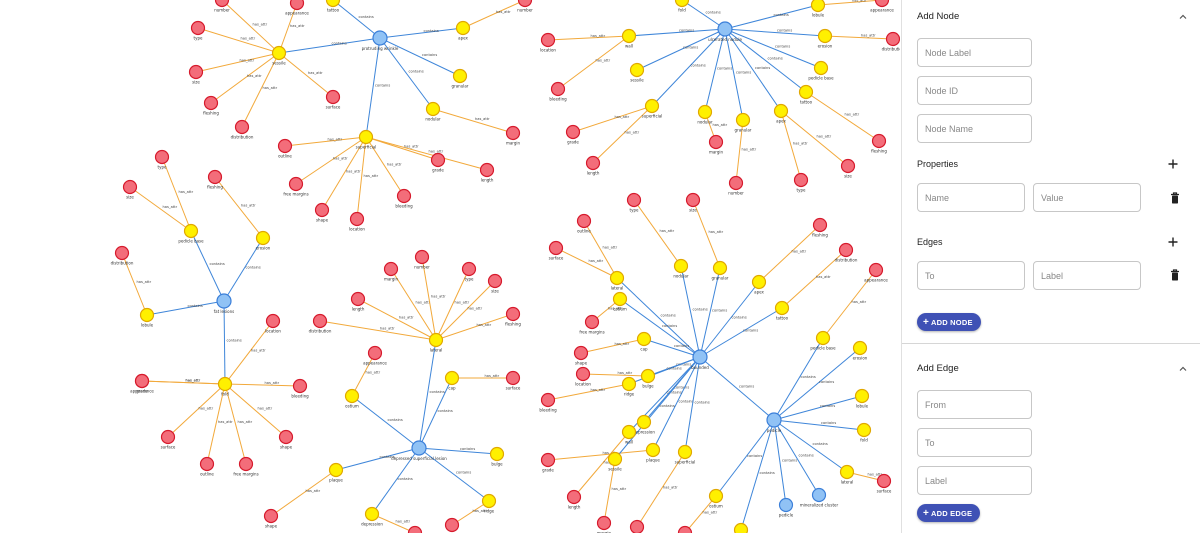 The height and width of the screenshot is (533, 1200). I want to click on property-value-field, so click(1087, 197).